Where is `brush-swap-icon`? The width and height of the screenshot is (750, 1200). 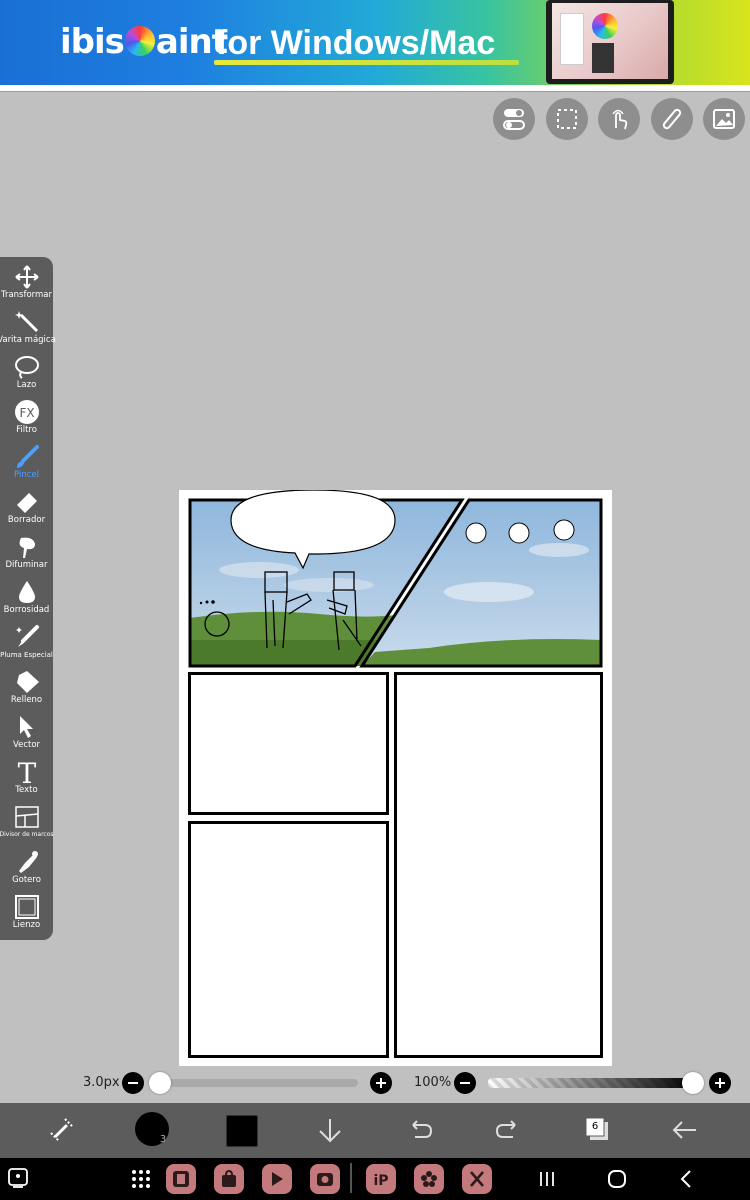 brush-swap-icon is located at coordinates (62, 1130).